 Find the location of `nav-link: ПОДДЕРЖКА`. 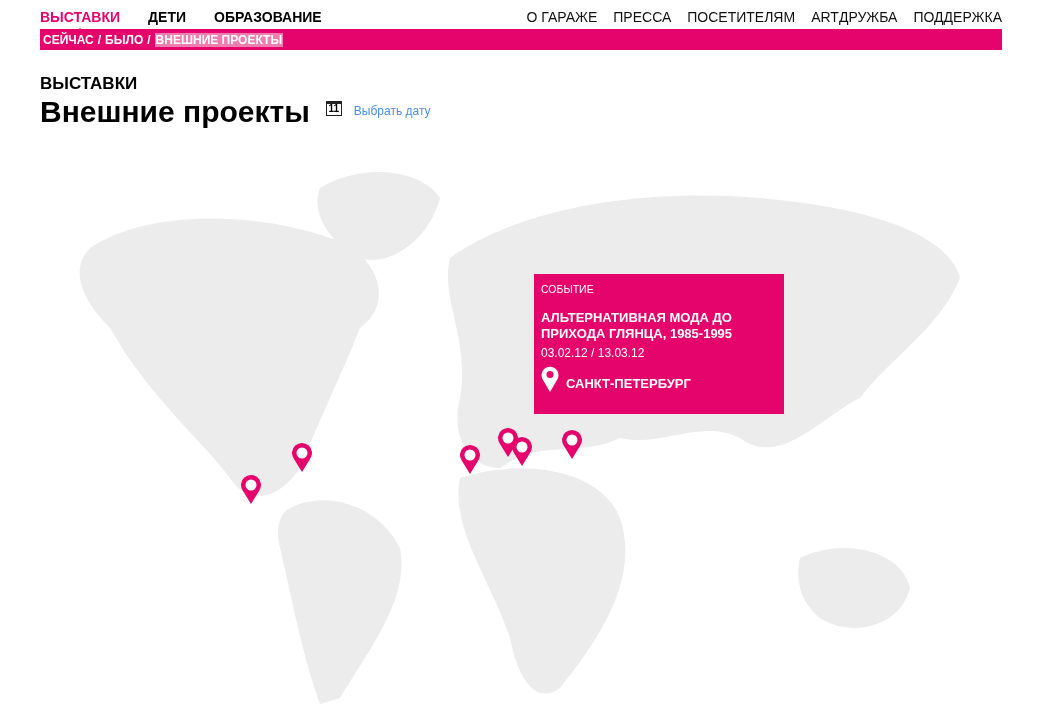

nav-link: ПОДДЕРЖКА is located at coordinates (957, 16).